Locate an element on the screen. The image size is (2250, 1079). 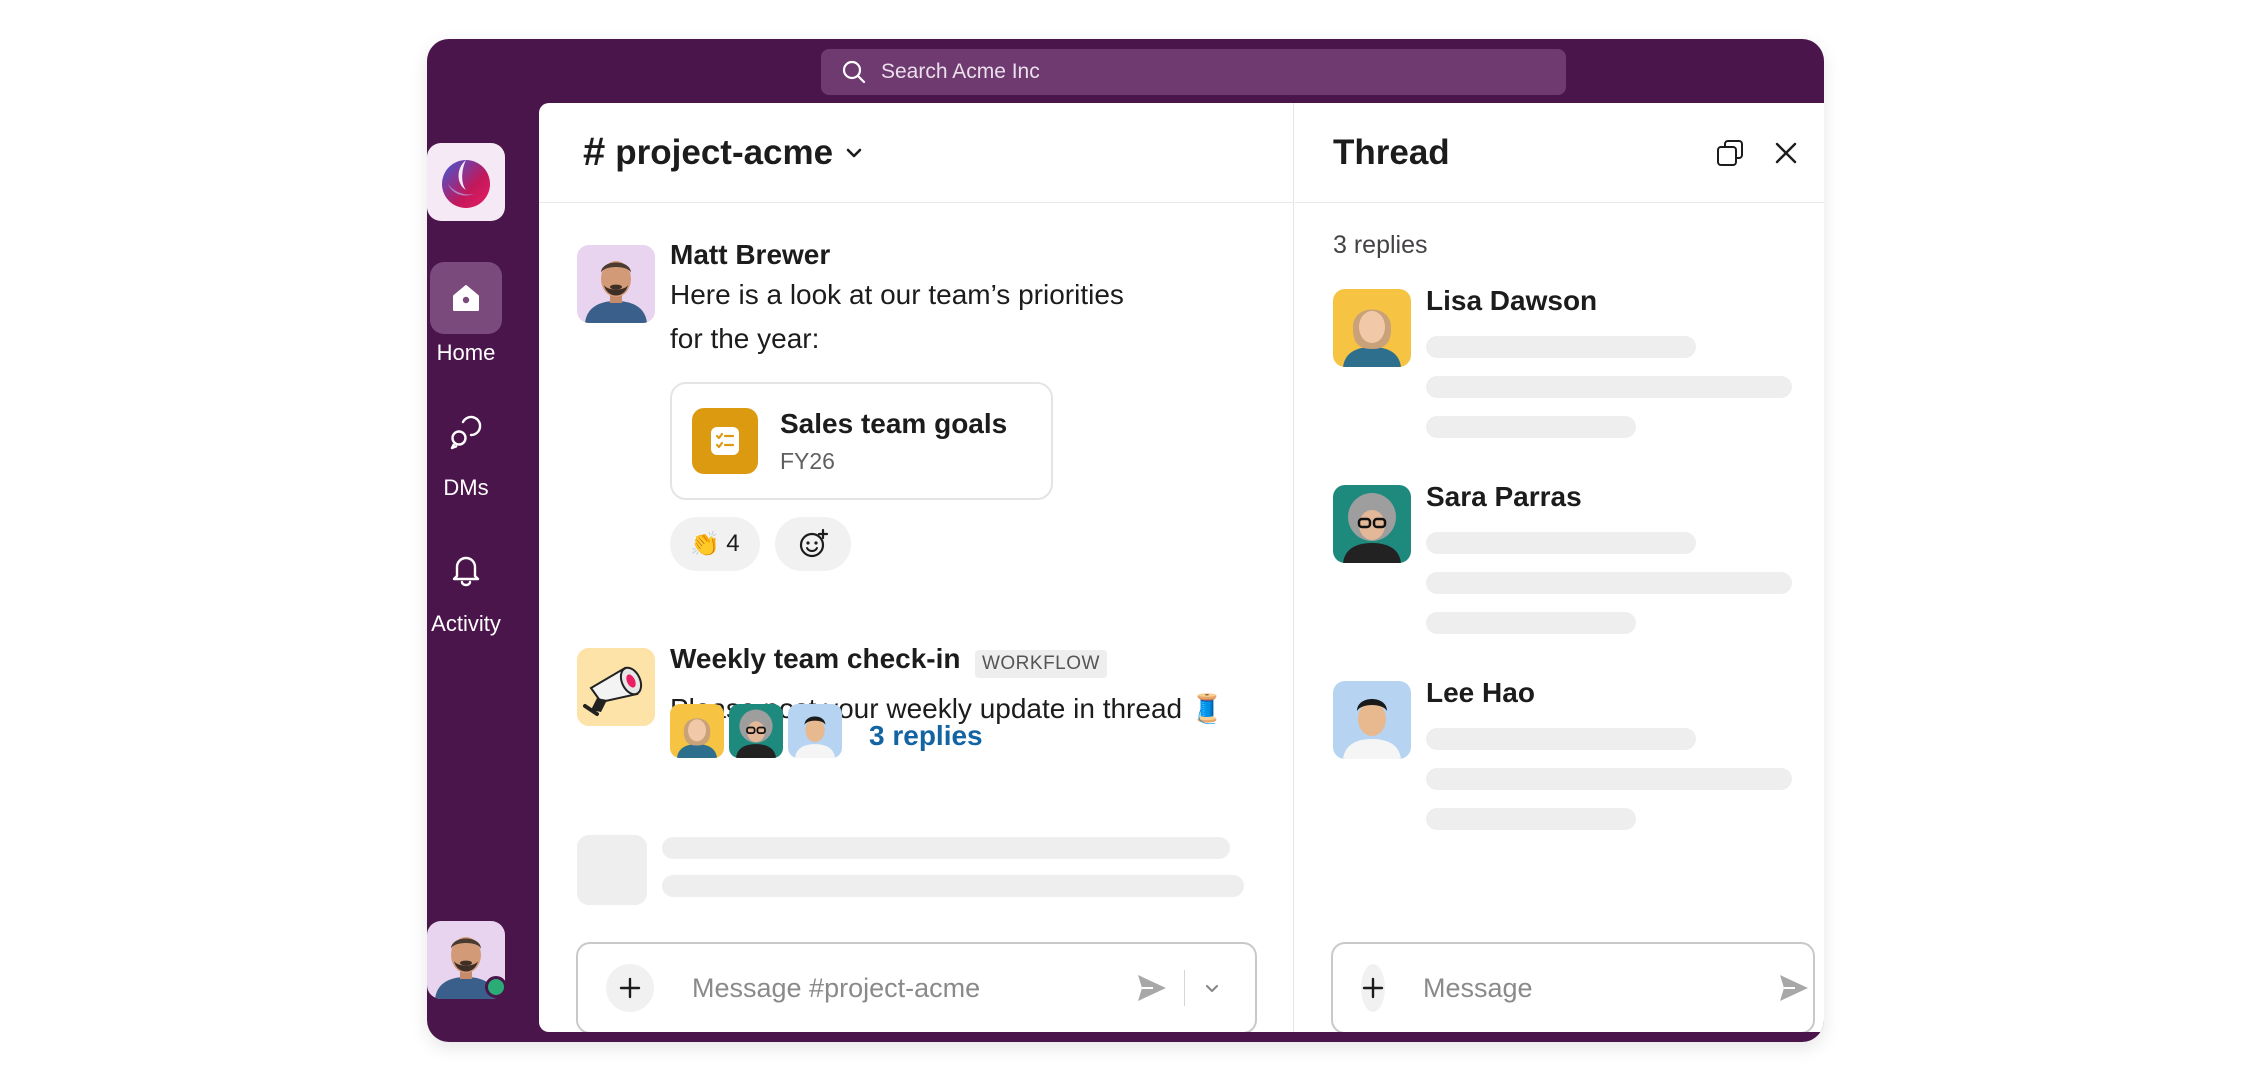
reply-avatar-sara is located at coordinates (756, 731).